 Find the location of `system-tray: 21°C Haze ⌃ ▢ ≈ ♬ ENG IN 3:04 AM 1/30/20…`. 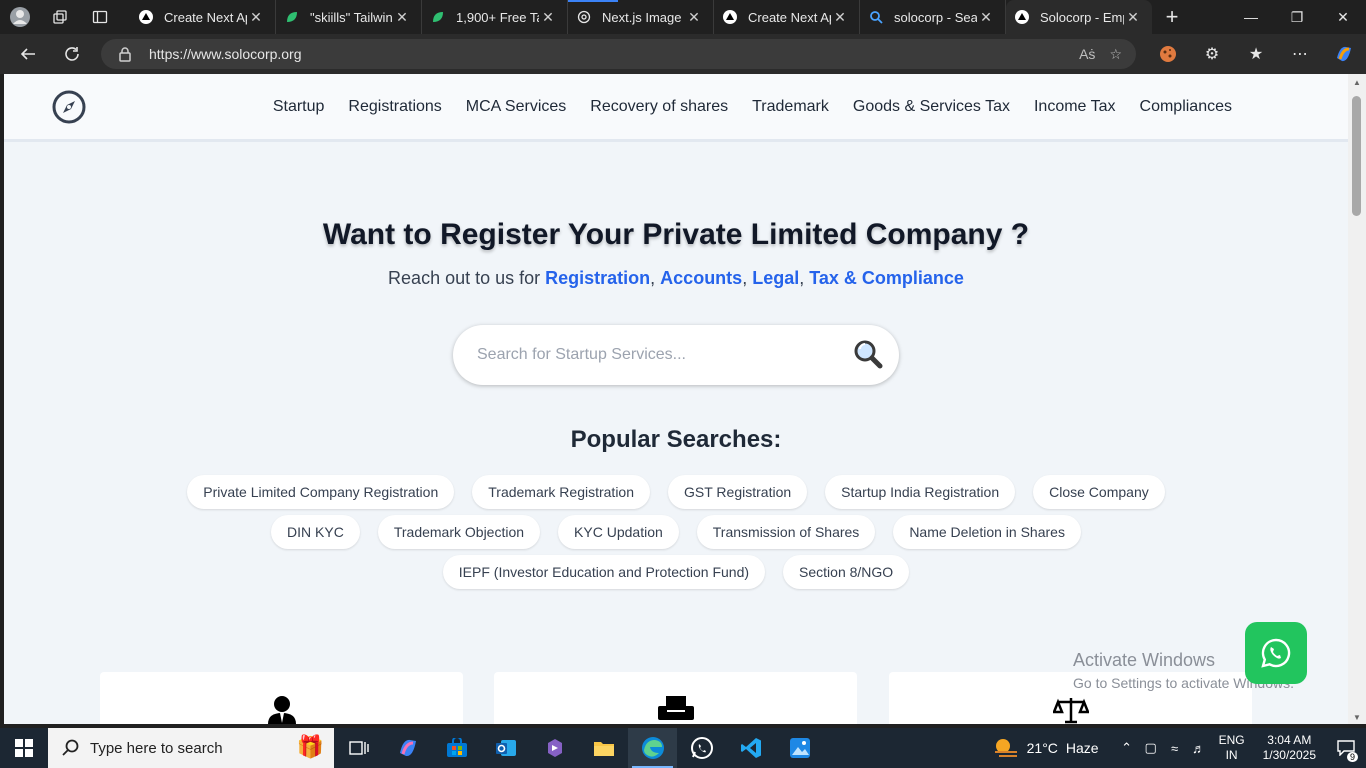

system-tray: 21°C Haze ⌃ ▢ ≈ ♬ ENG IN 3:04 AM 1/30/20… is located at coordinates (1179, 748).